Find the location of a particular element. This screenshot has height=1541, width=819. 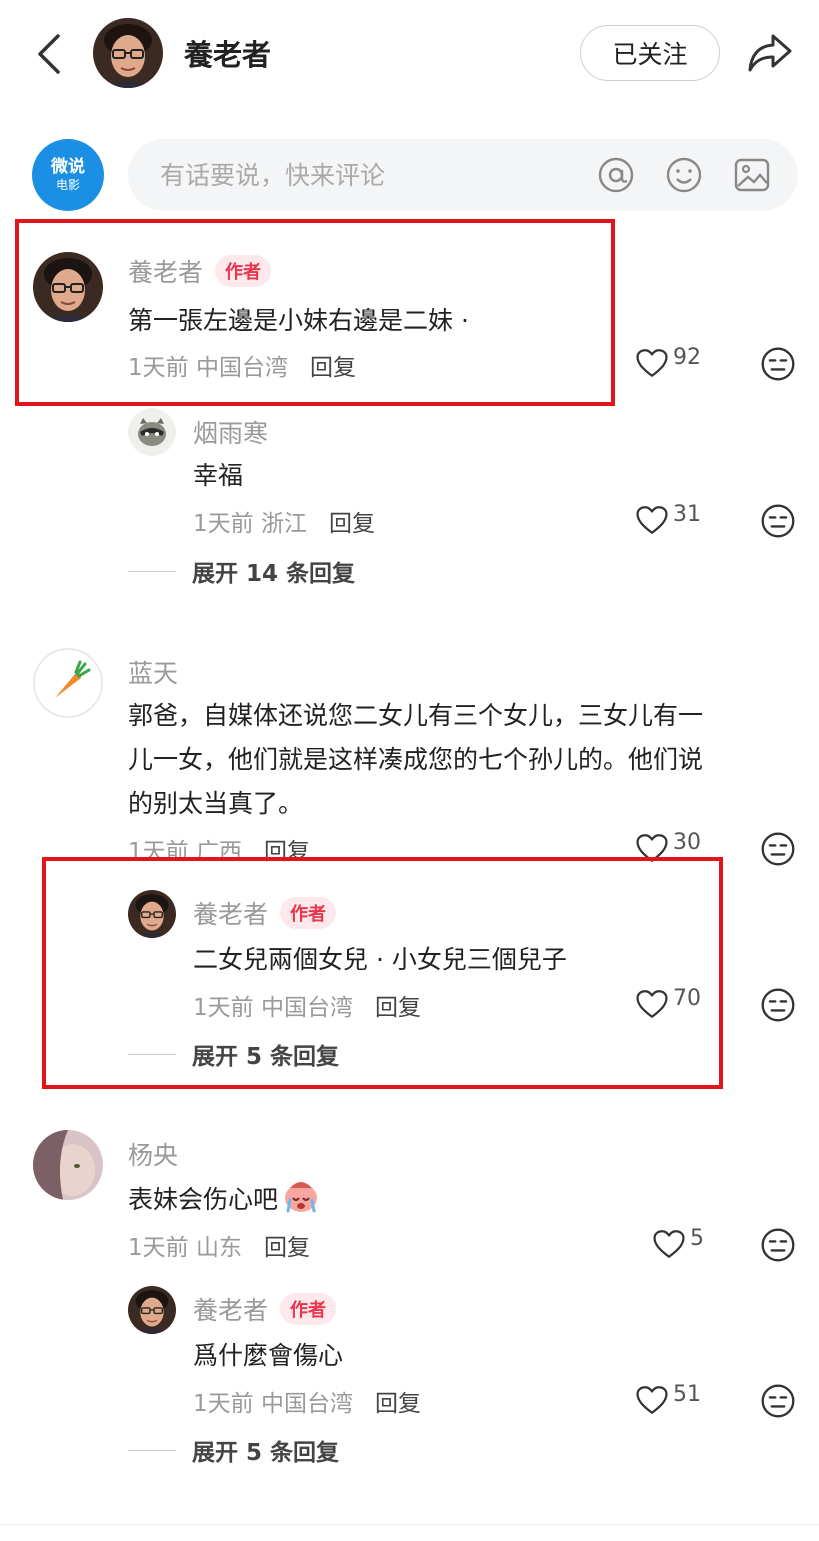

comment-text-line-3: 的别太当真了。 is located at coordinates (216, 803).